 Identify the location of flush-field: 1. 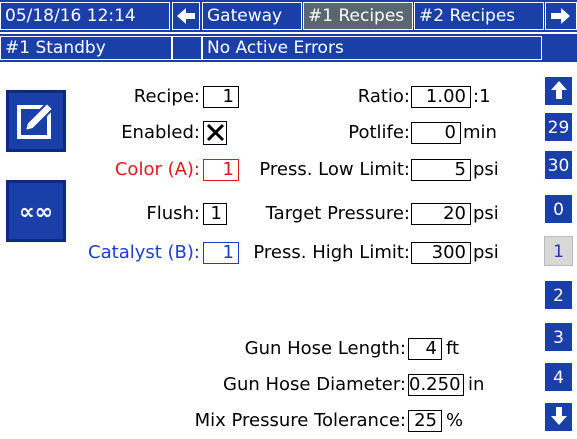
(215, 214).